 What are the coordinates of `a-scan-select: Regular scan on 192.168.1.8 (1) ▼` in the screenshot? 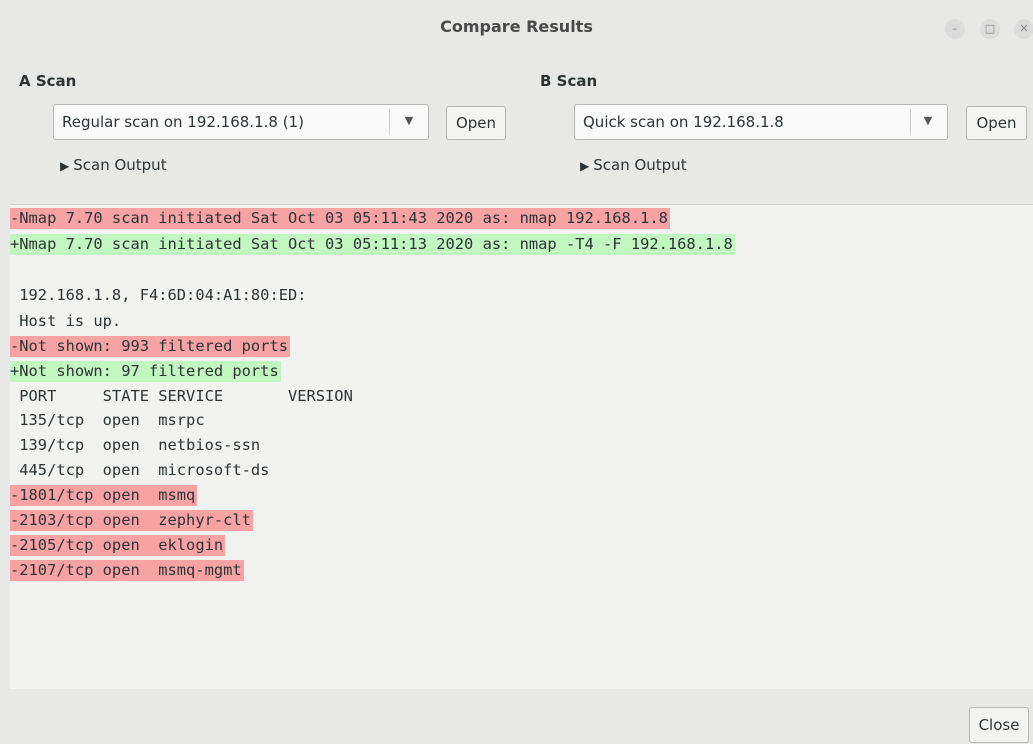 It's located at (241, 122).